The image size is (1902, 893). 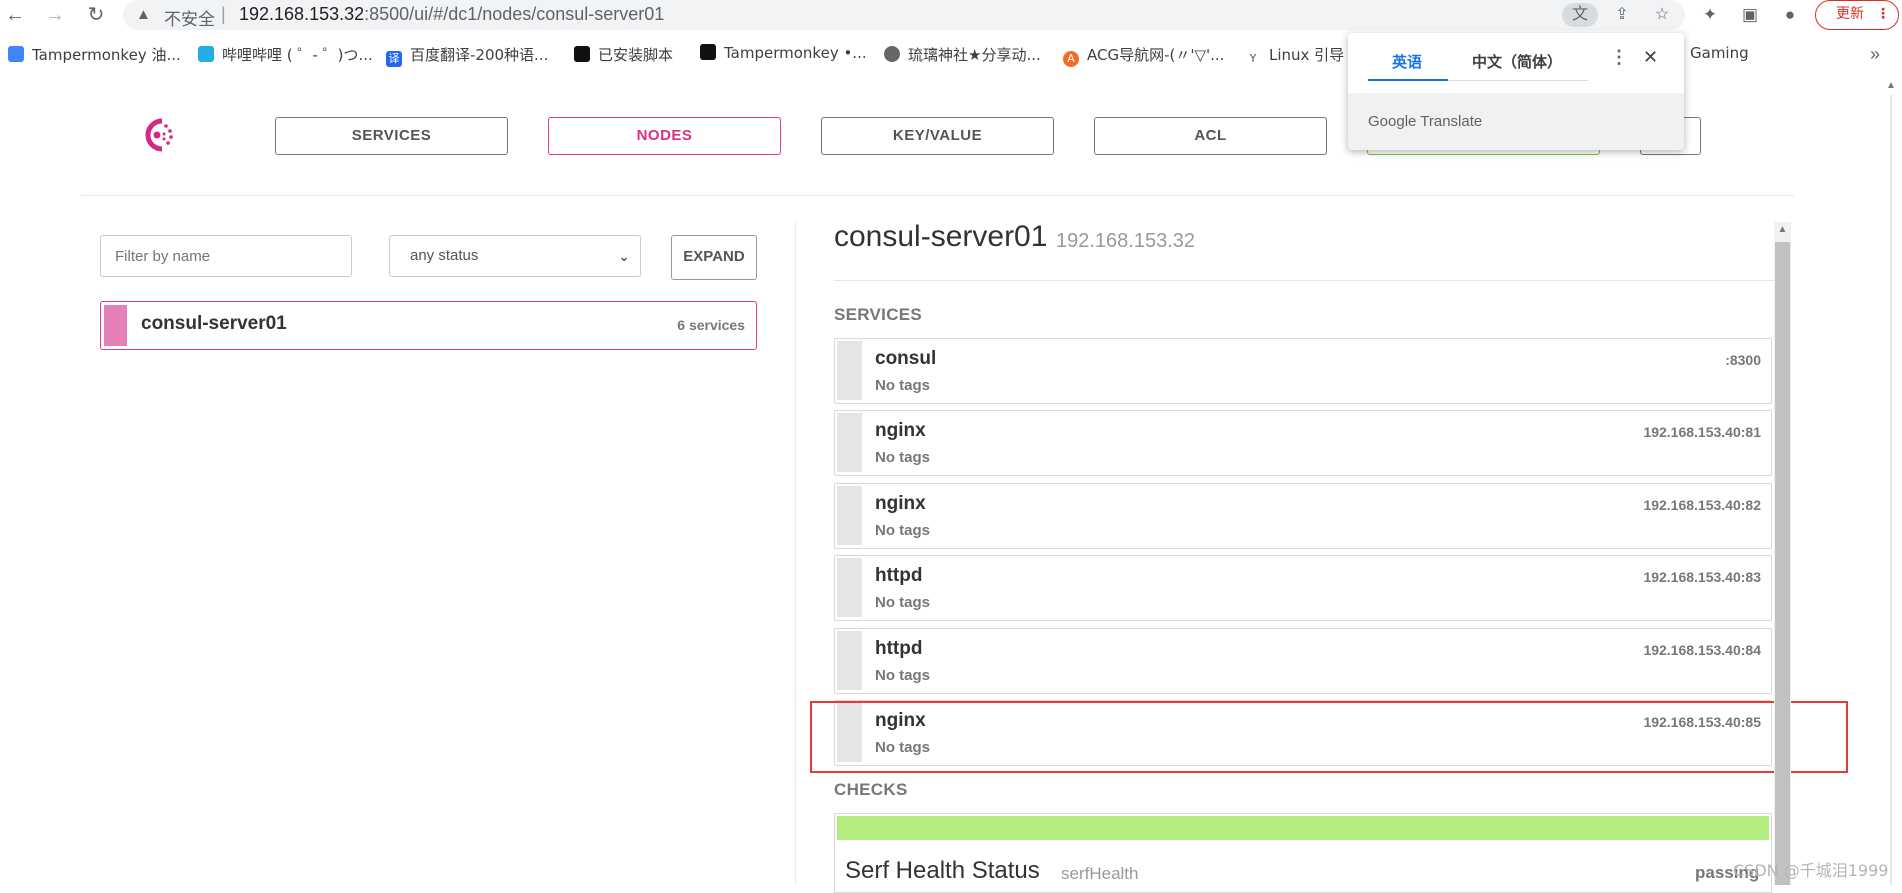 I want to click on forward-arrow-icon: →, so click(x=55, y=15).